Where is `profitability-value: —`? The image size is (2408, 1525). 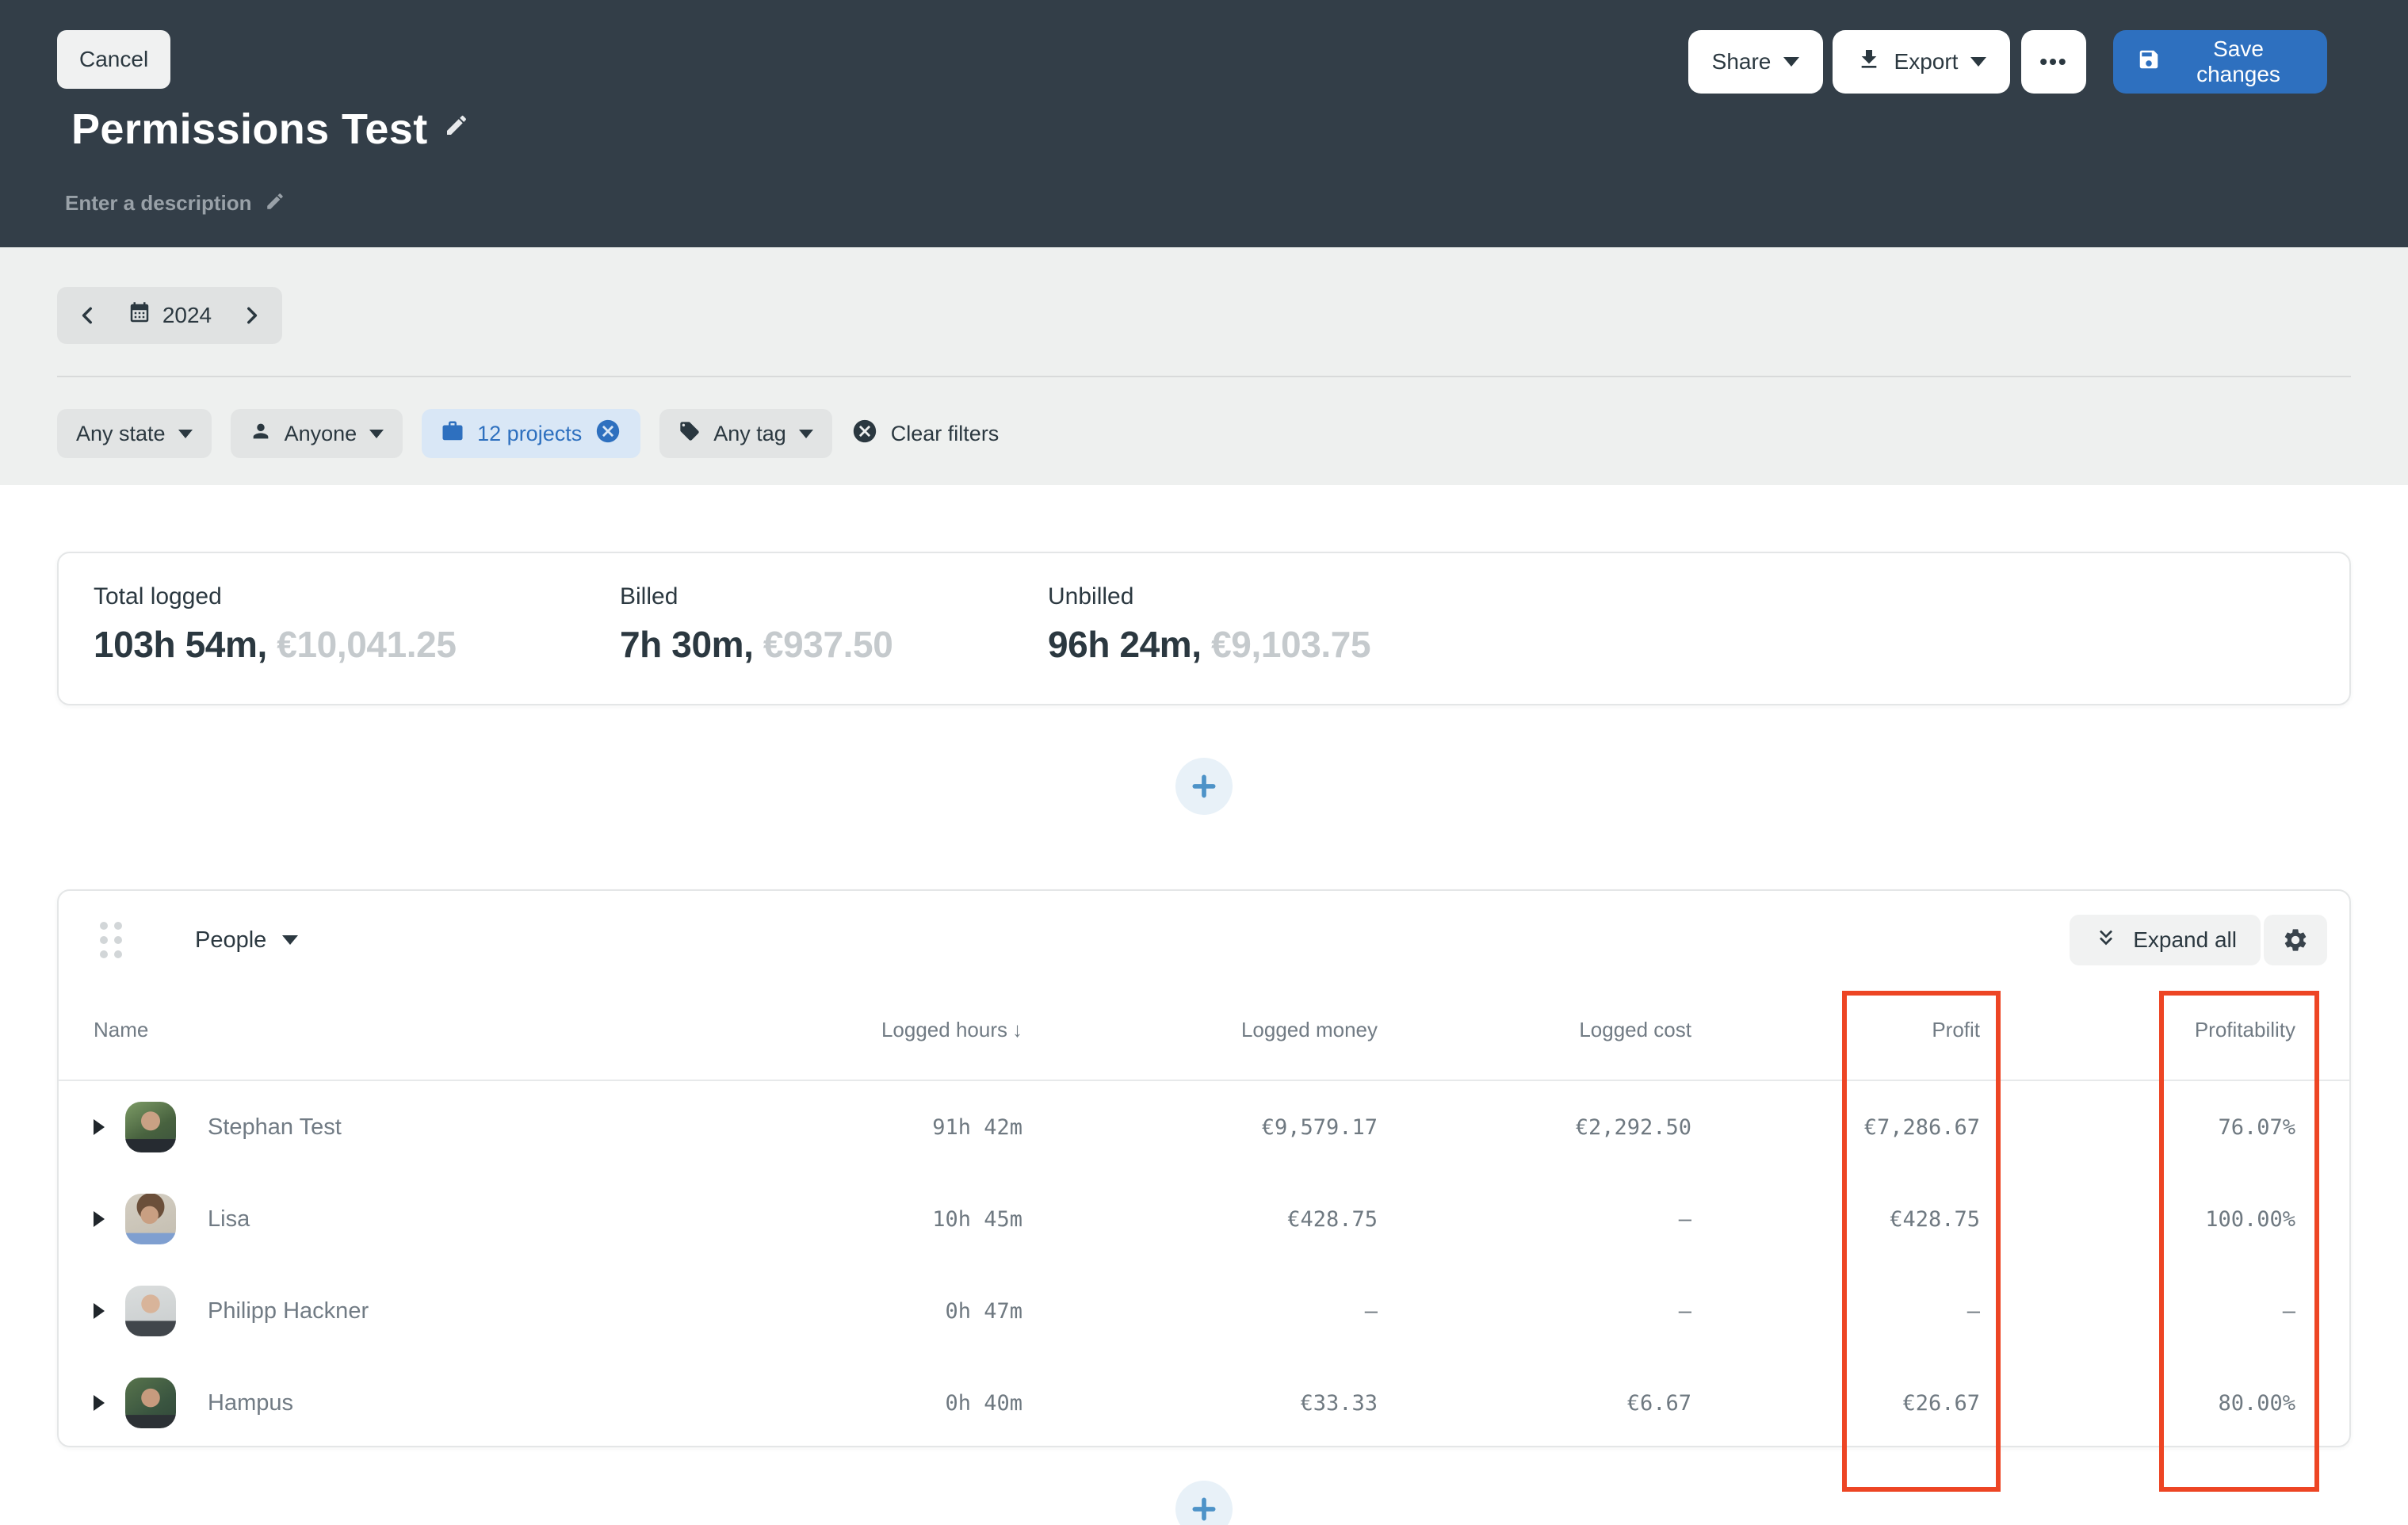
profitability-value: — is located at coordinates (2288, 1311).